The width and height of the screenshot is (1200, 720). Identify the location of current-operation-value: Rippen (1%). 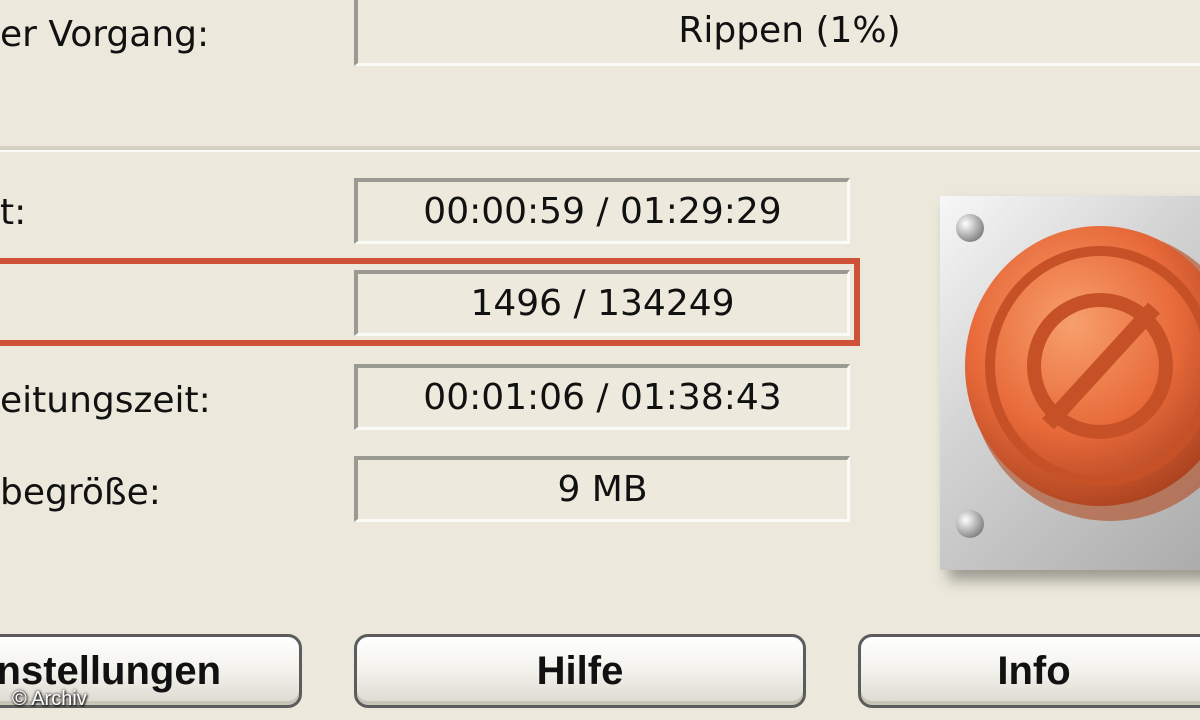
(777, 33).